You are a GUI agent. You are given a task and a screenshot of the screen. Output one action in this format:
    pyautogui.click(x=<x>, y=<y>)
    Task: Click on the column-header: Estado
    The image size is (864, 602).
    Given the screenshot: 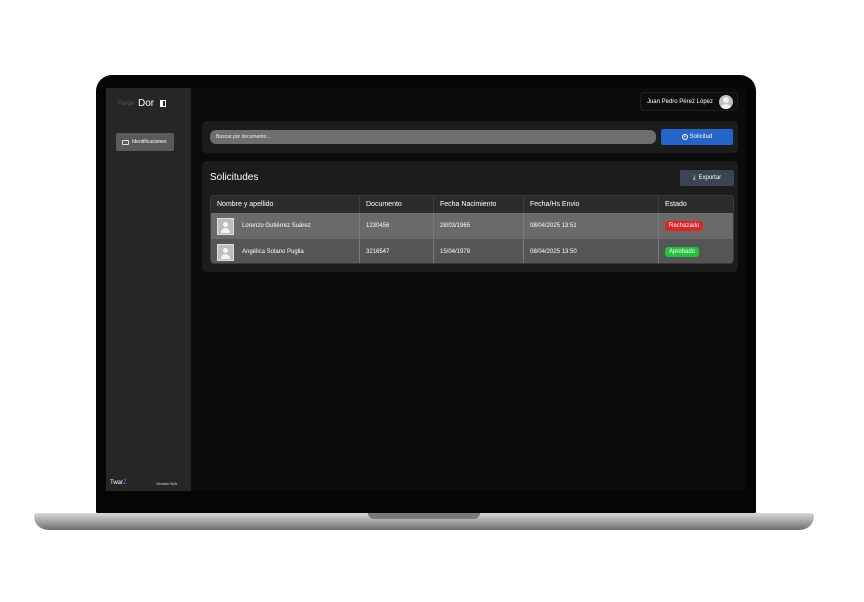 What is the action you would take?
    pyautogui.click(x=696, y=204)
    